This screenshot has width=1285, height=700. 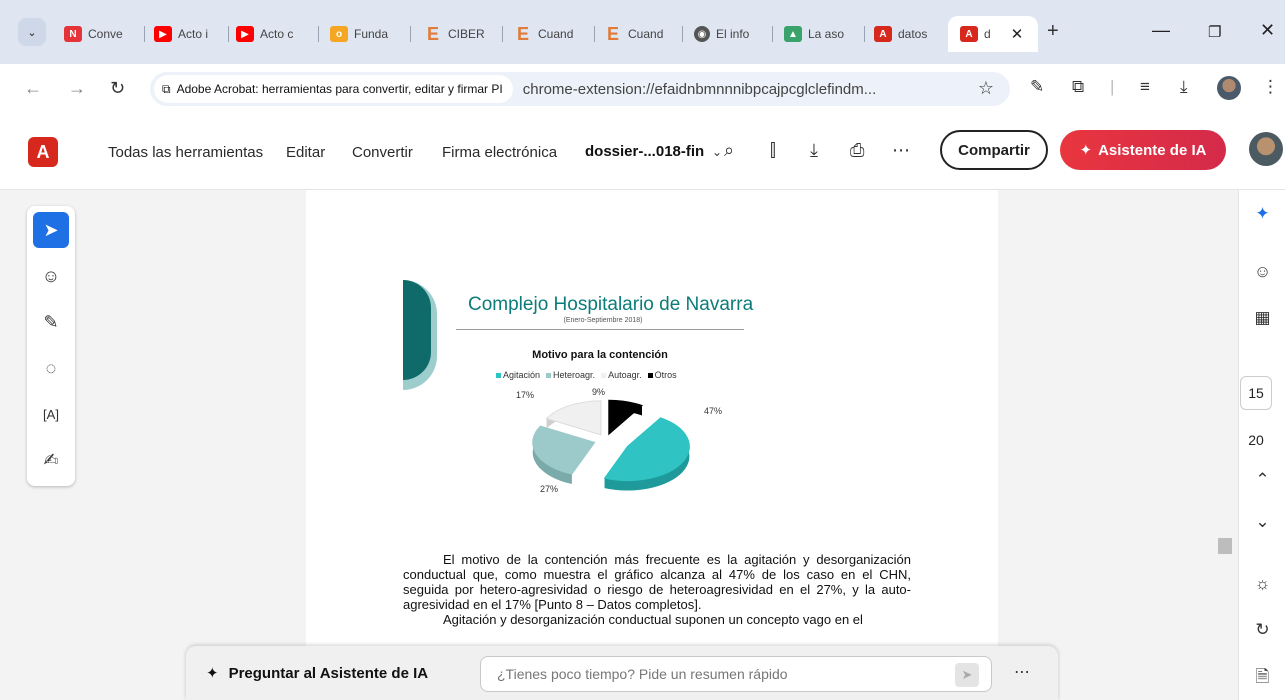 What do you see at coordinates (73, 34) in the screenshot?
I see `nitro-icon: N` at bounding box center [73, 34].